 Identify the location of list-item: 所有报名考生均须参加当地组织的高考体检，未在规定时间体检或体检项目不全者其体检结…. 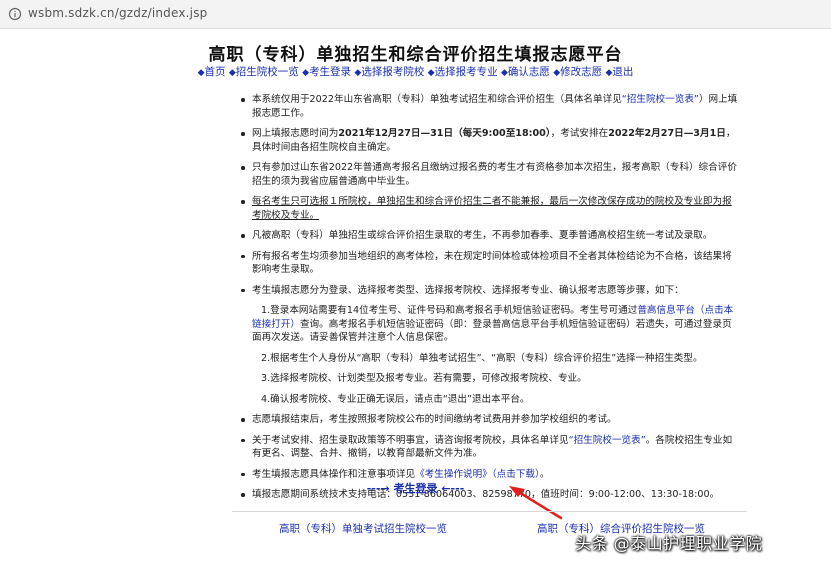
(488, 263).